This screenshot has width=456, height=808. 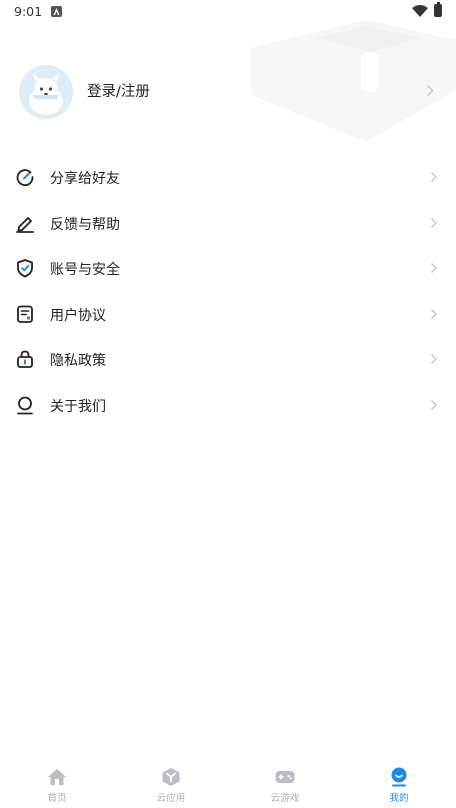 I want to click on document-icon, so click(x=25, y=314).